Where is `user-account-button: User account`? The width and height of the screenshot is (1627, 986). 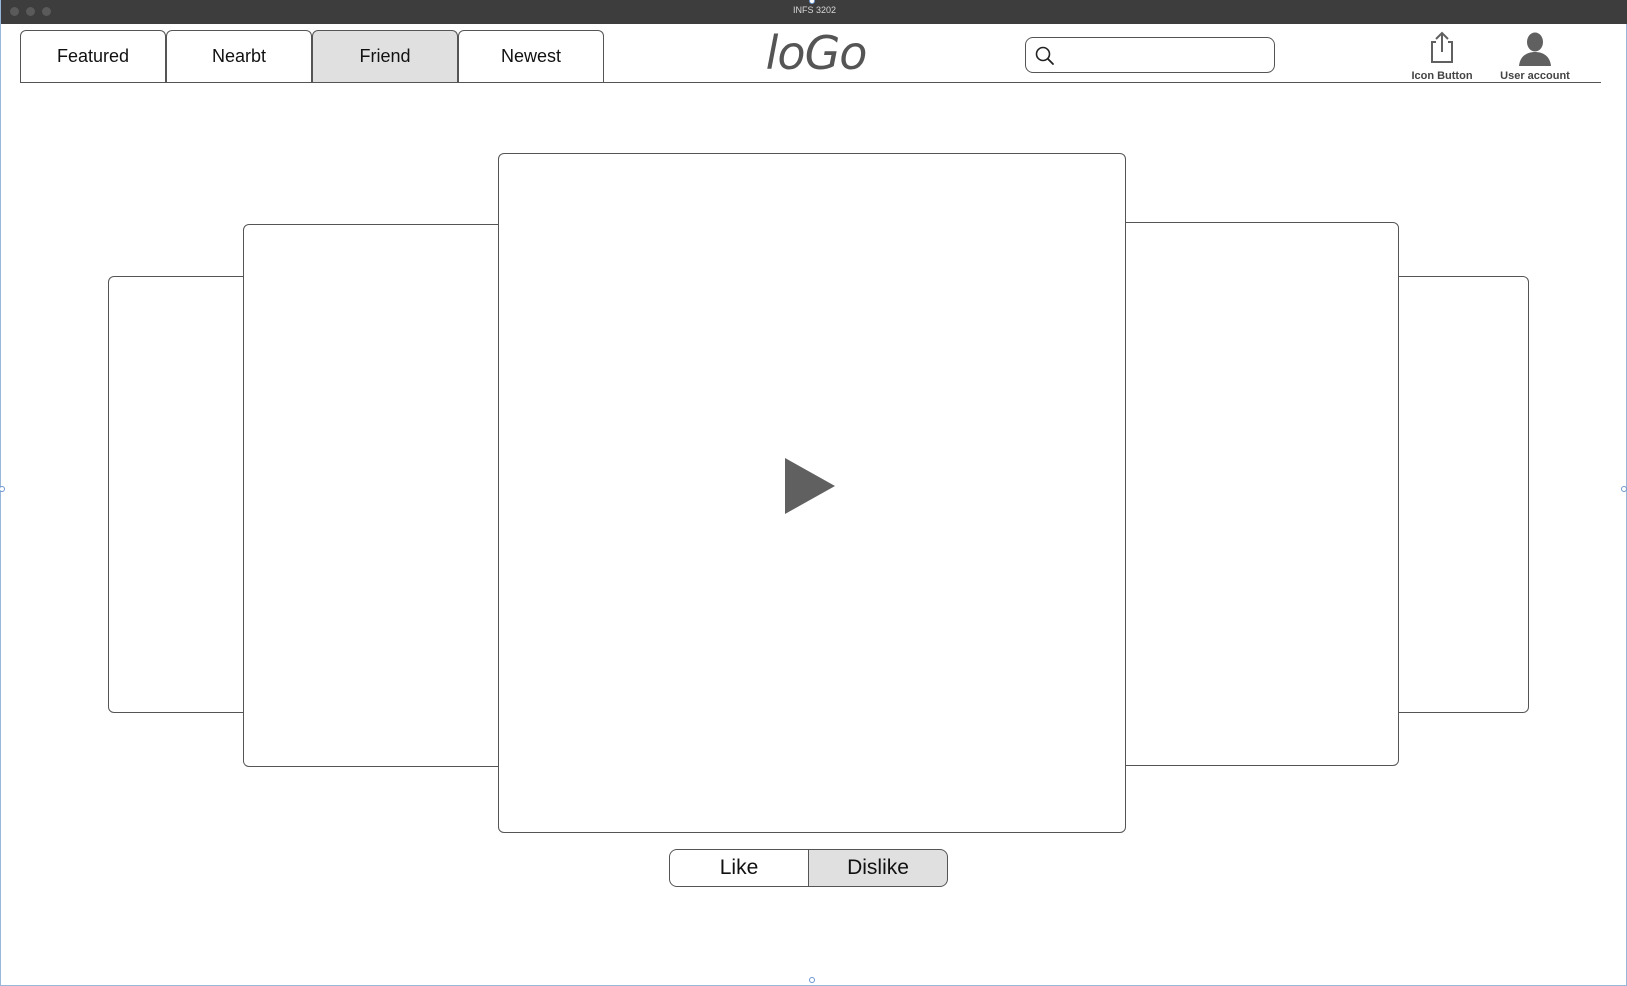 user-account-button: User account is located at coordinates (1535, 56).